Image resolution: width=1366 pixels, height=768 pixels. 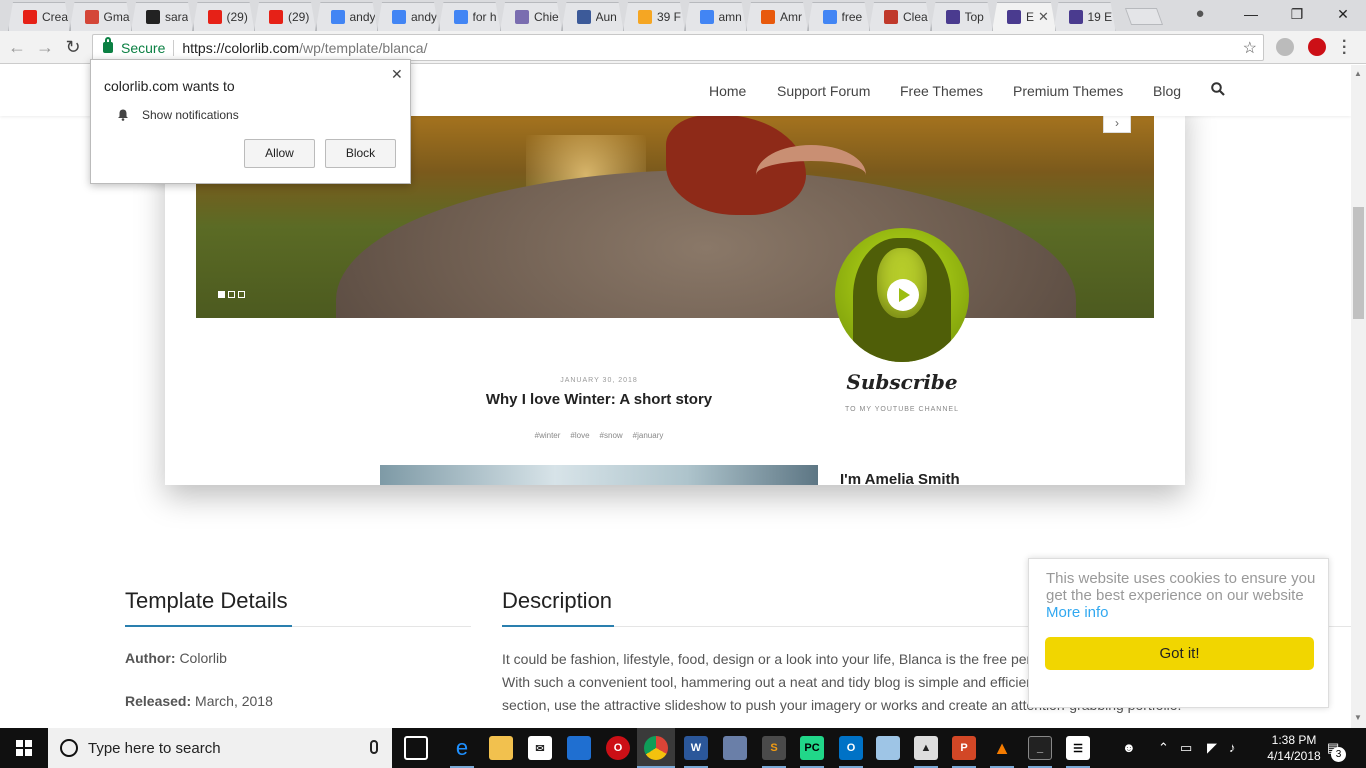 What do you see at coordinates (1317, 47) in the screenshot?
I see `opera-extension-icon` at bounding box center [1317, 47].